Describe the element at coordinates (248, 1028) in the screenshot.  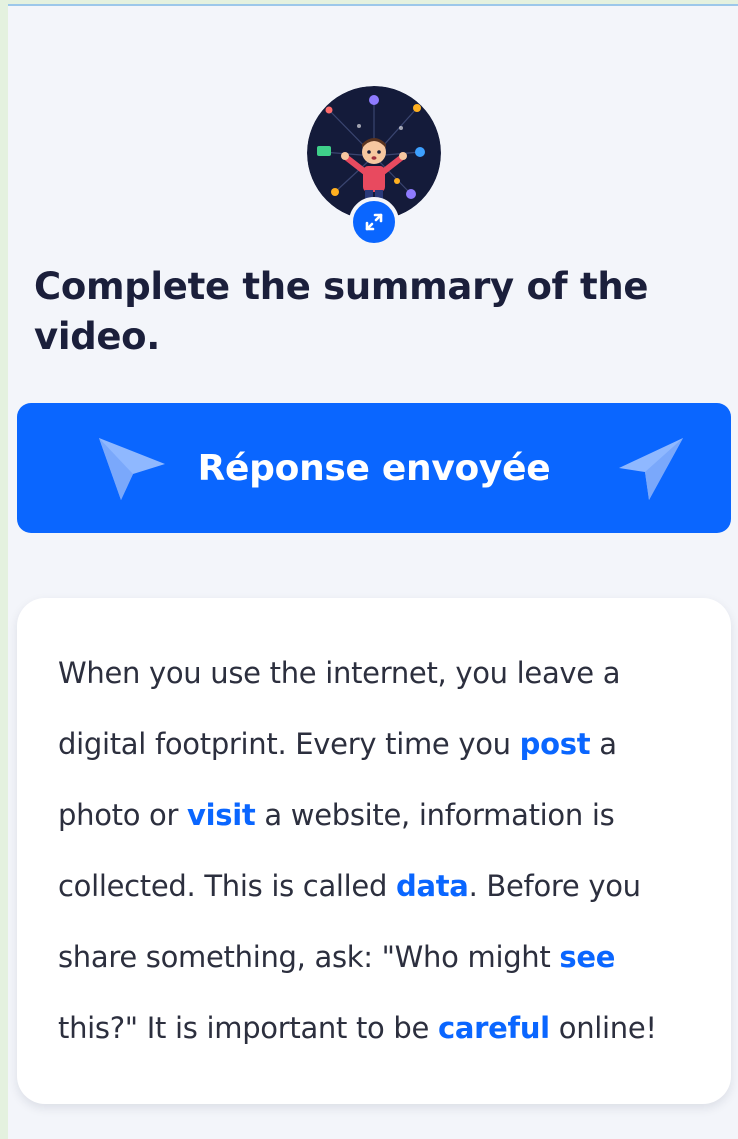
I see `summary-text-segment: this?" It is important to be` at that location.